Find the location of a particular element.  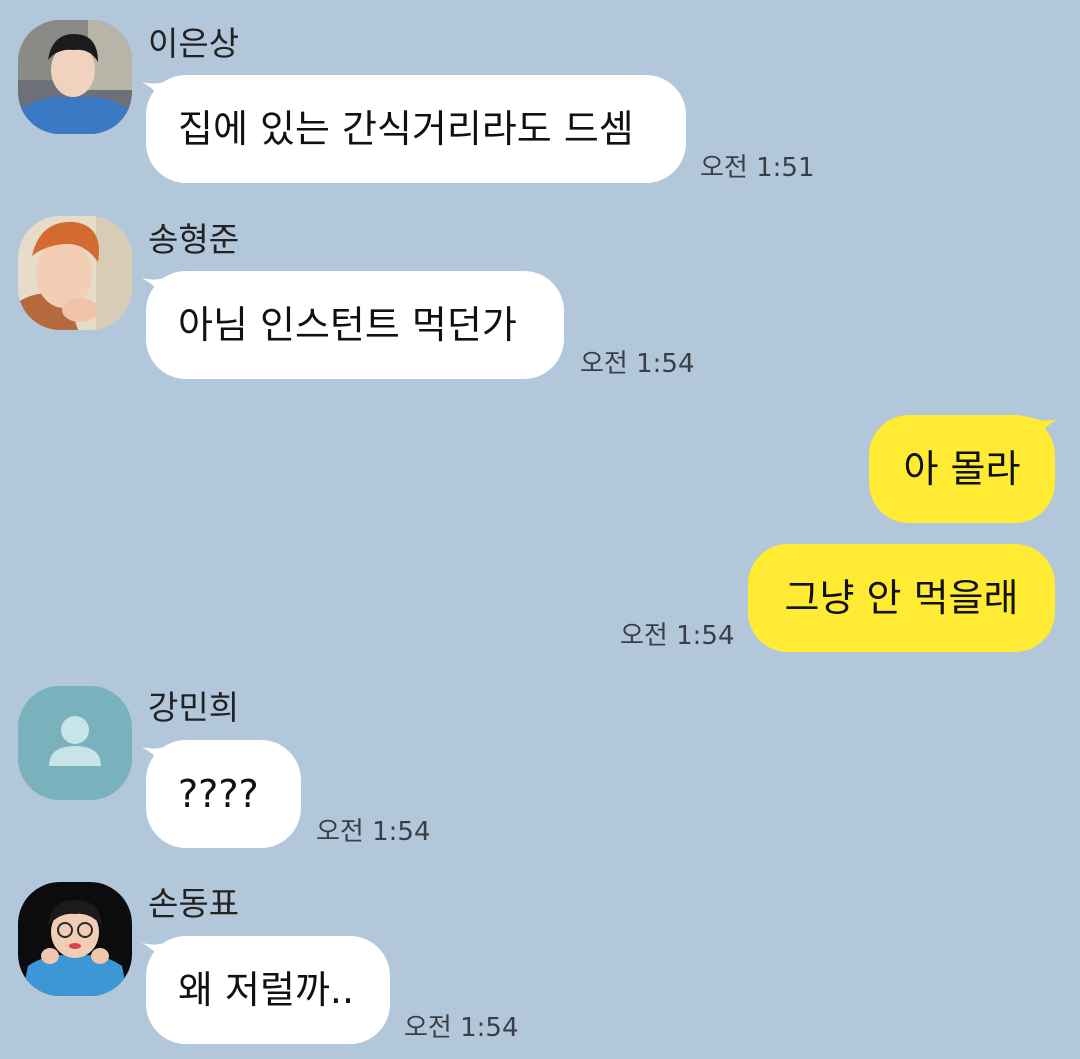

sender-name: 강민희 is located at coordinates (194, 707).